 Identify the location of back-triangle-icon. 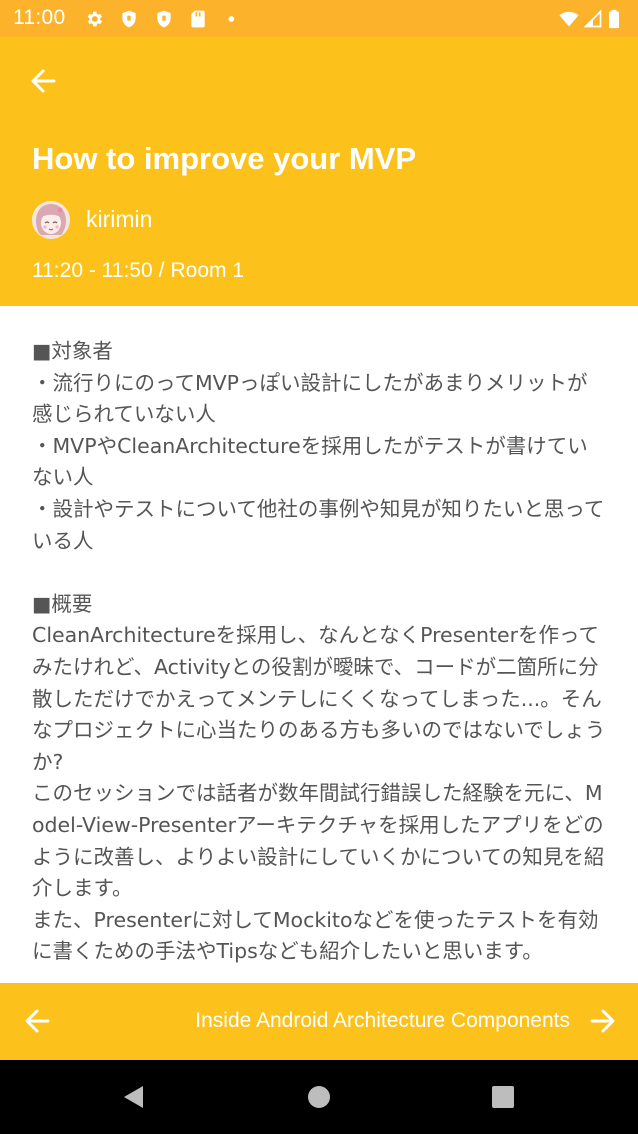
(133, 1097).